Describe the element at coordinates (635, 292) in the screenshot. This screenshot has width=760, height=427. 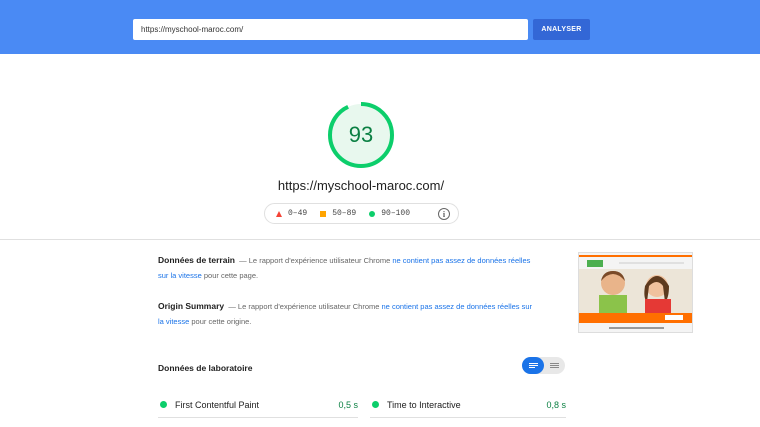
I see `page-screenshot-thumbnail` at that location.